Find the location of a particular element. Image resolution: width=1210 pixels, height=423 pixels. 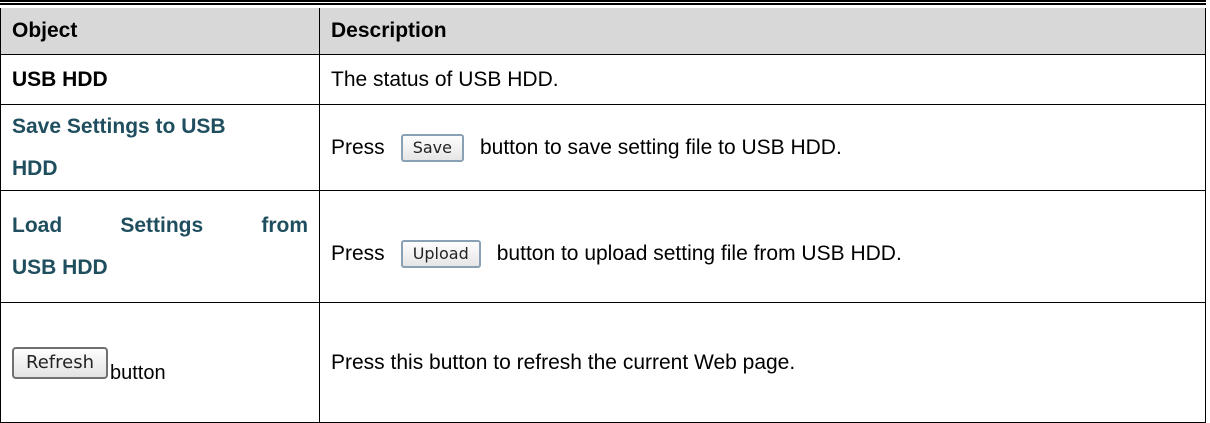

object-word: Settings is located at coordinates (162, 225).